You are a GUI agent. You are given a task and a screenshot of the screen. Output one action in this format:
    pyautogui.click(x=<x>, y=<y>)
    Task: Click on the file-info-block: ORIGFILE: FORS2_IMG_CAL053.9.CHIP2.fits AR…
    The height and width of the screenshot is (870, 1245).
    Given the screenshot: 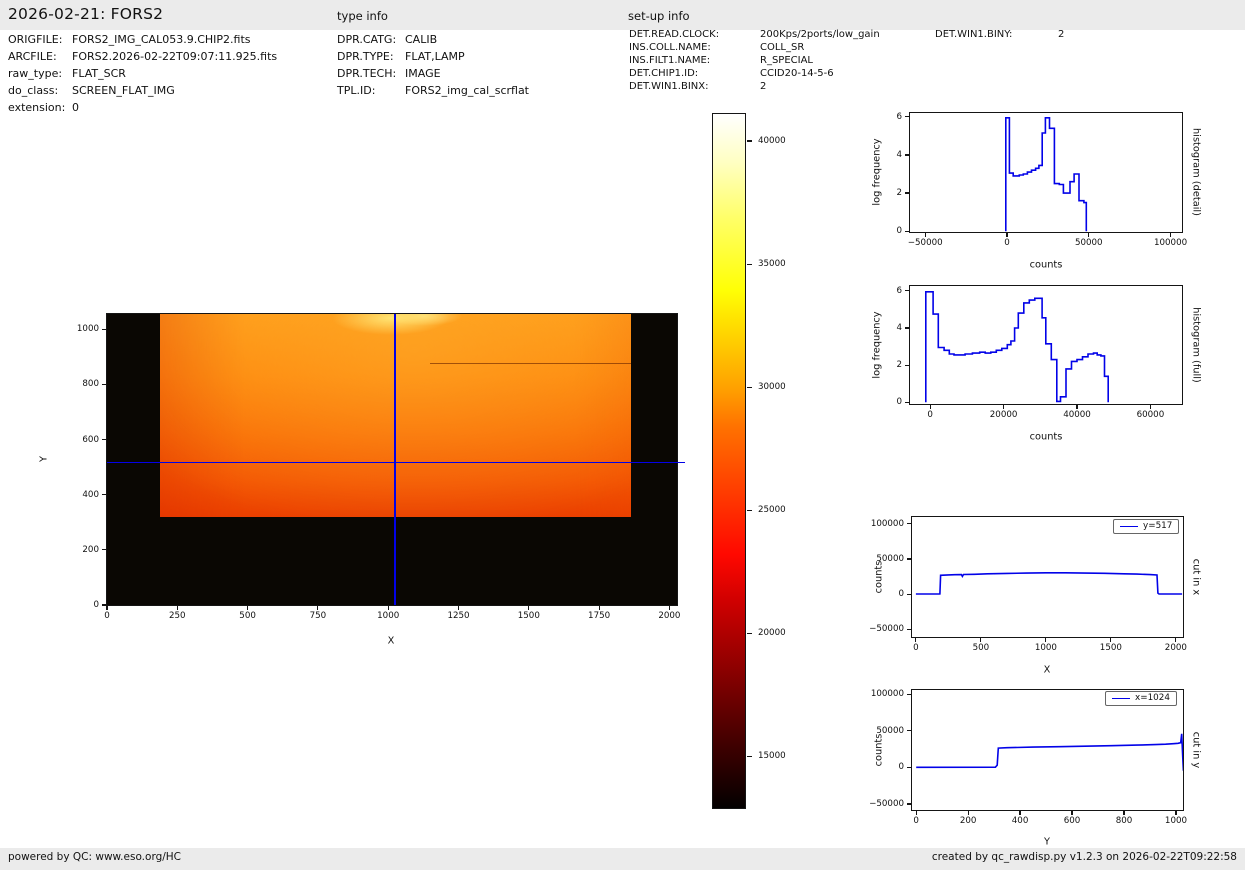 What is the action you would take?
    pyautogui.click(x=142, y=73)
    